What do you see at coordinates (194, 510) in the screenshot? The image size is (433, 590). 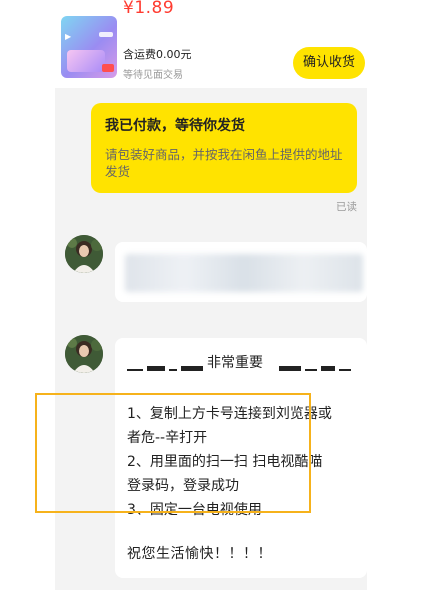 I see `step-line: 3、固定一台电视使用` at bounding box center [194, 510].